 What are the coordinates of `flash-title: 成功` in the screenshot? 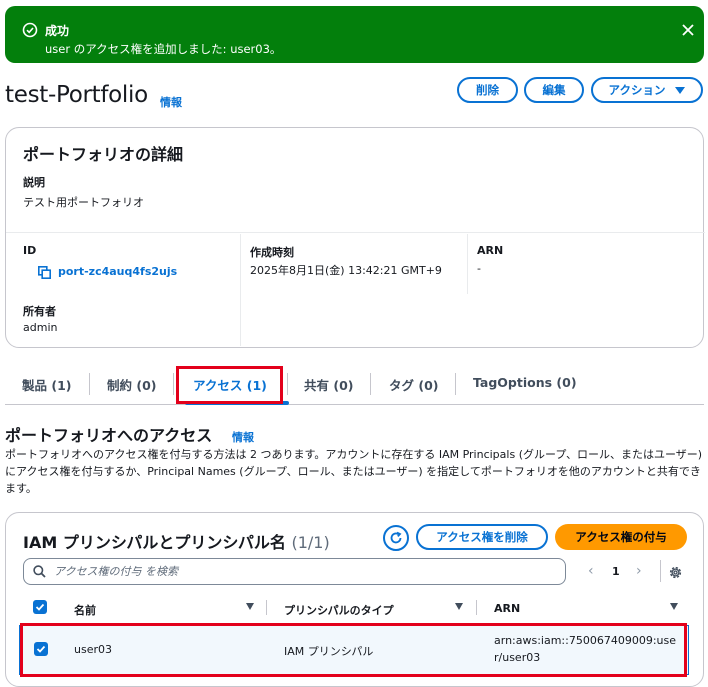 It's located at (57, 31).